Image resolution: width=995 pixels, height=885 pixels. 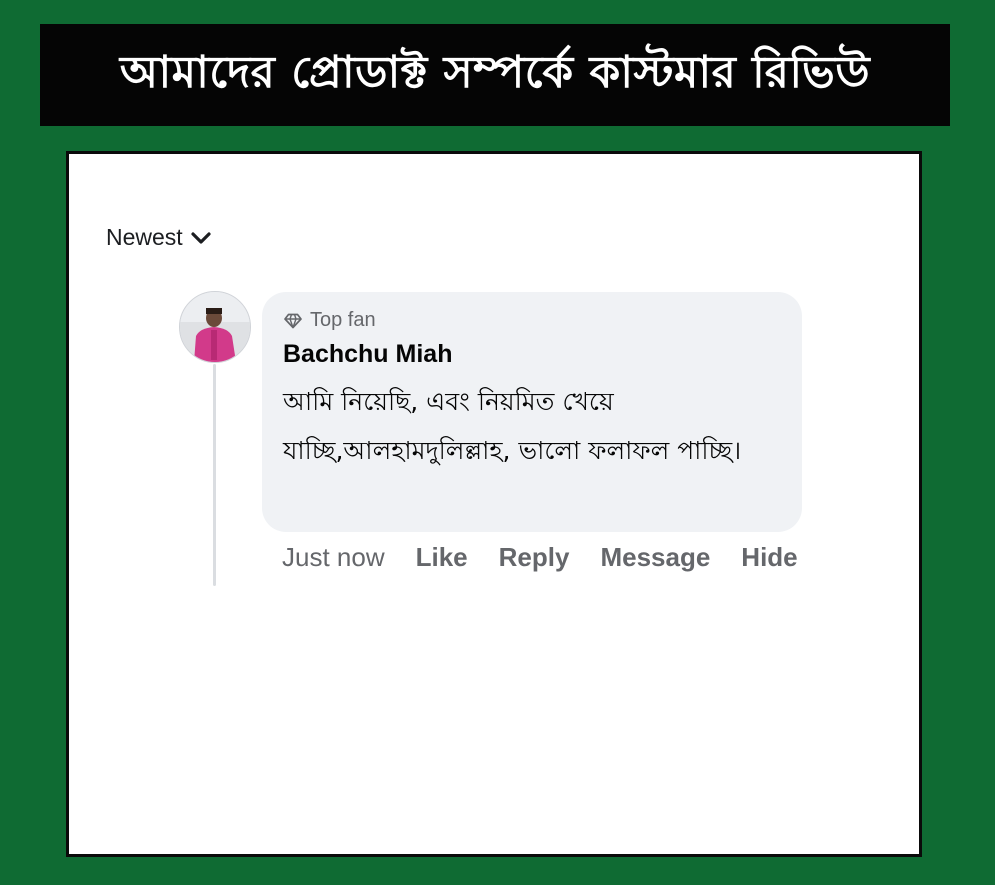 I want to click on sort-dropdown: Newest, so click(x=158, y=237).